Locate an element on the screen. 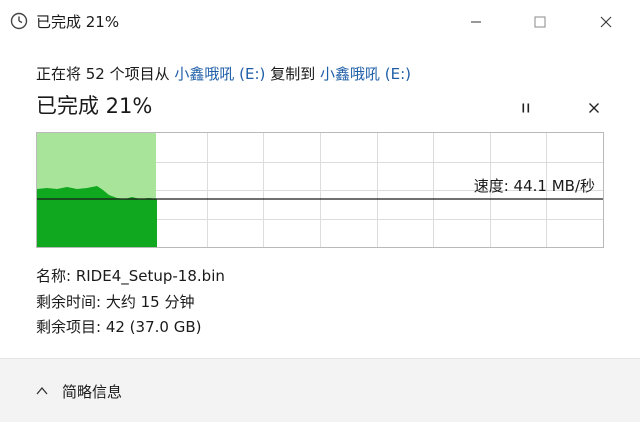 This screenshot has width=640, height=422. close-window-button is located at coordinates (606, 22).